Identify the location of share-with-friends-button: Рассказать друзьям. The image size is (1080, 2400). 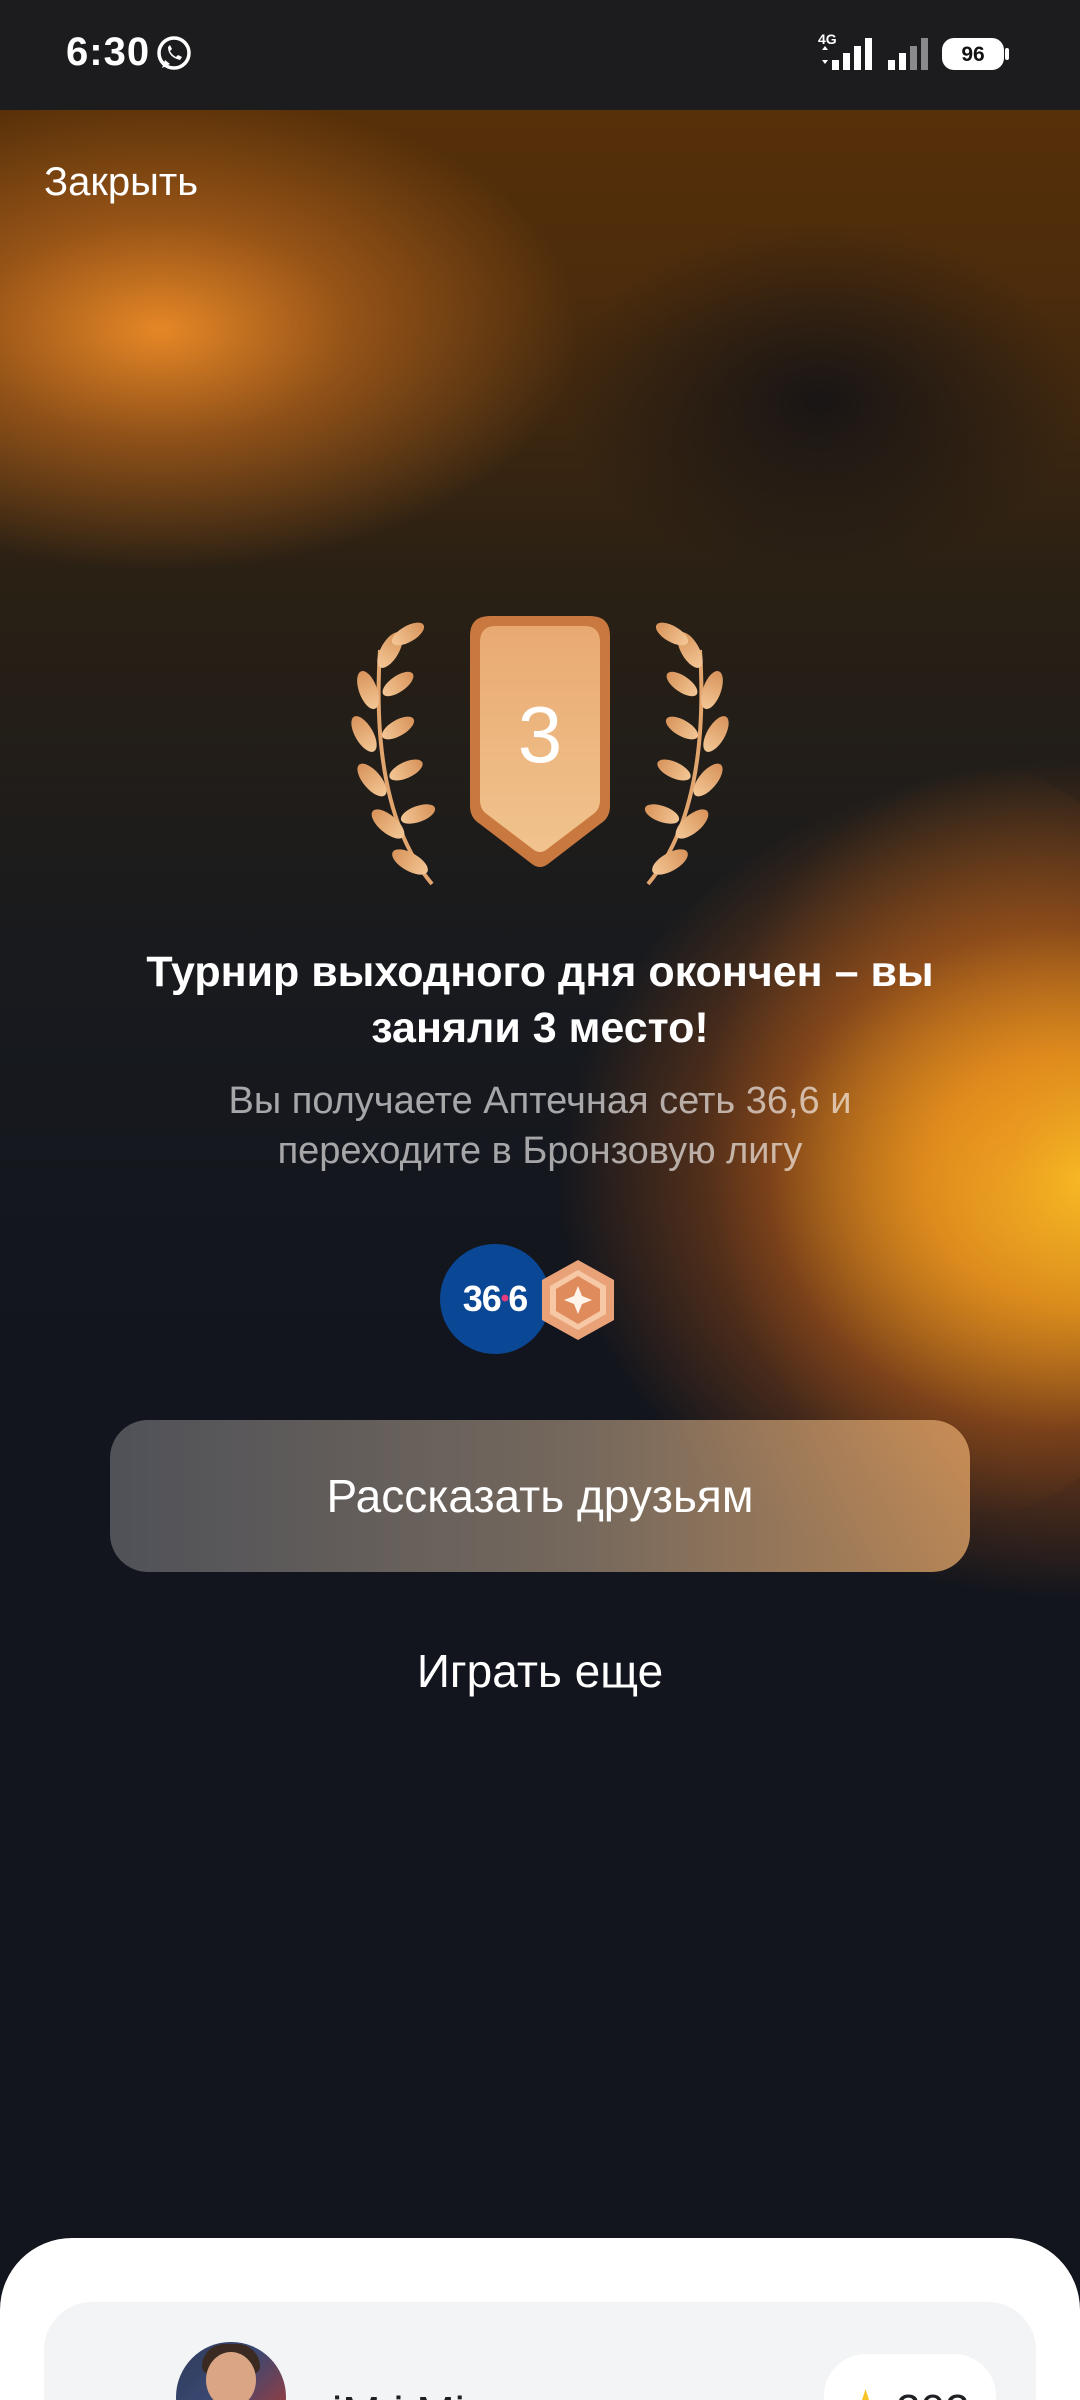
(540, 1496).